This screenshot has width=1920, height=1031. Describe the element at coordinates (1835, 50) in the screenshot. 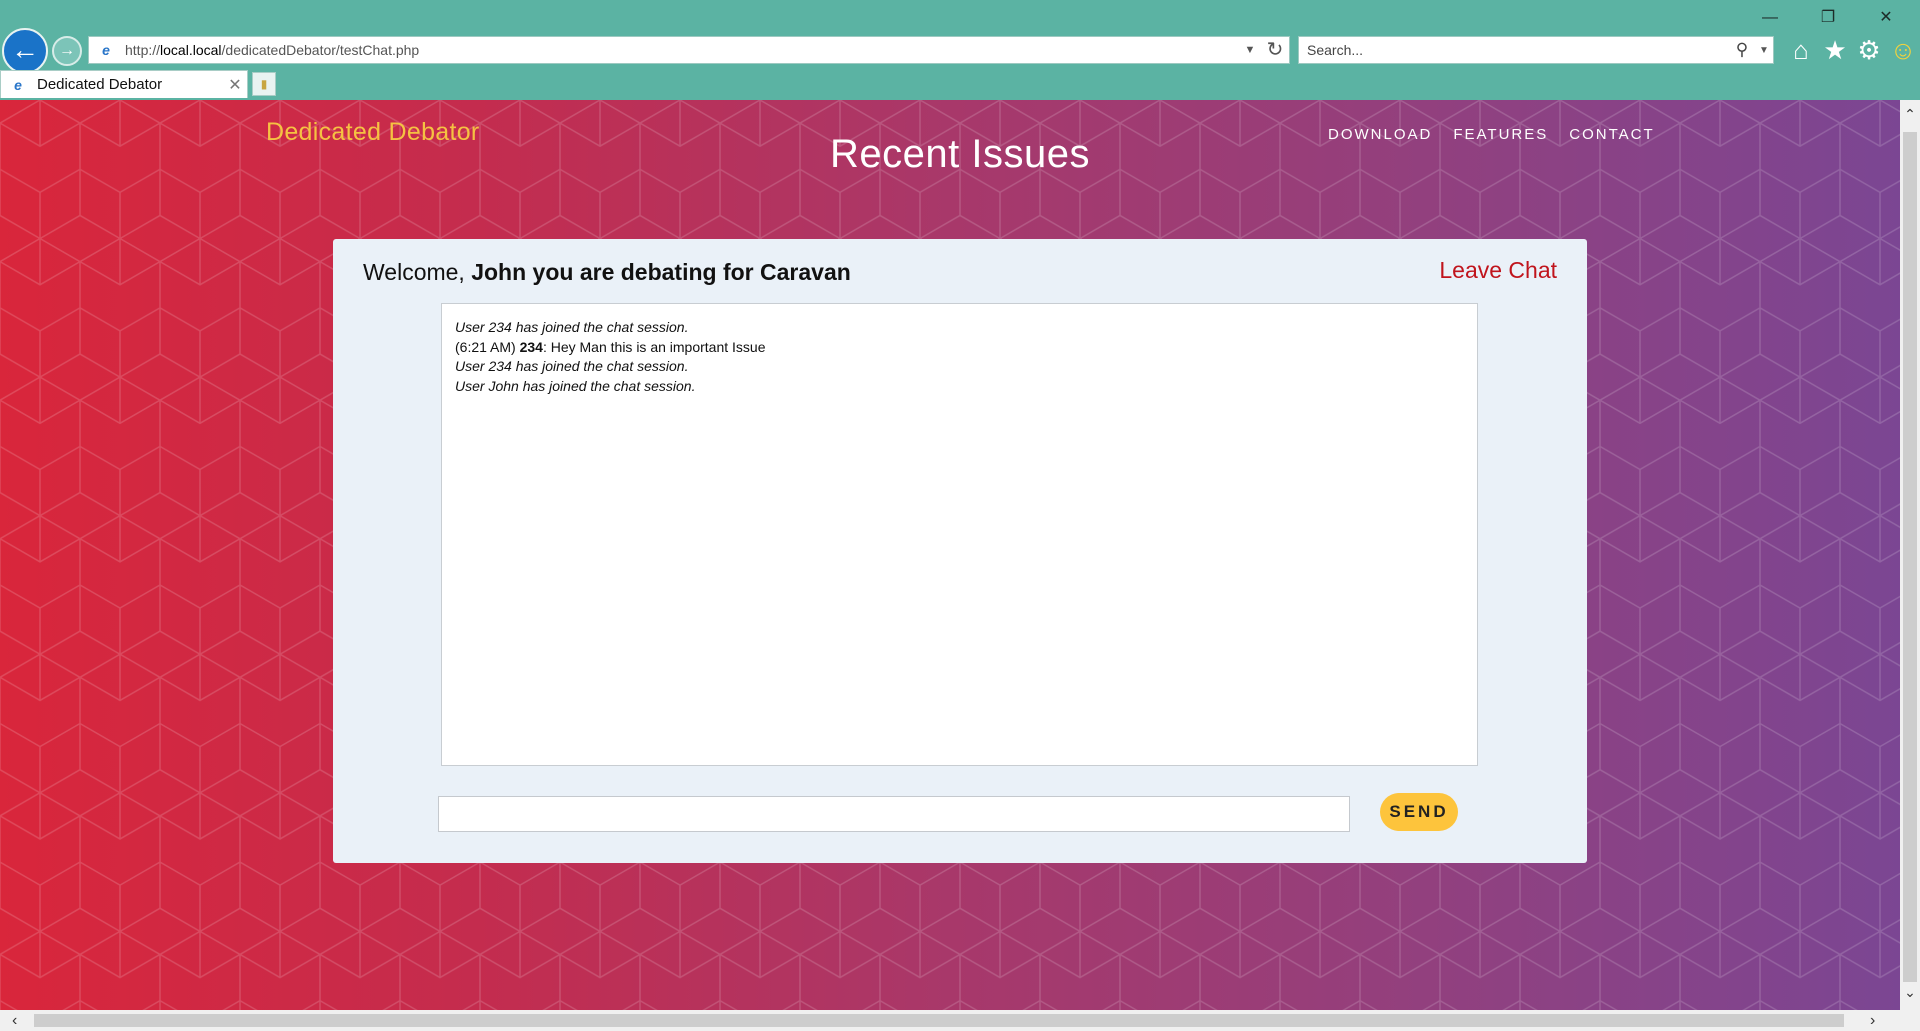

I see `favorites-star-icon: ★` at that location.